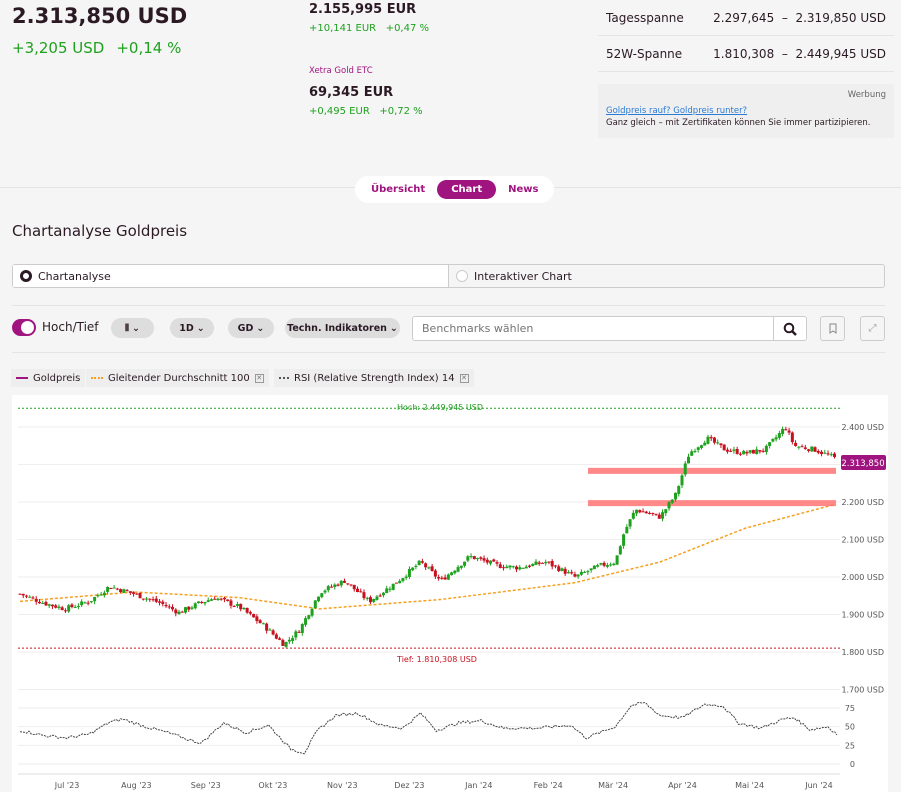  Describe the element at coordinates (850, 727) in the screenshot. I see `rsi-tick-label: 50` at that location.